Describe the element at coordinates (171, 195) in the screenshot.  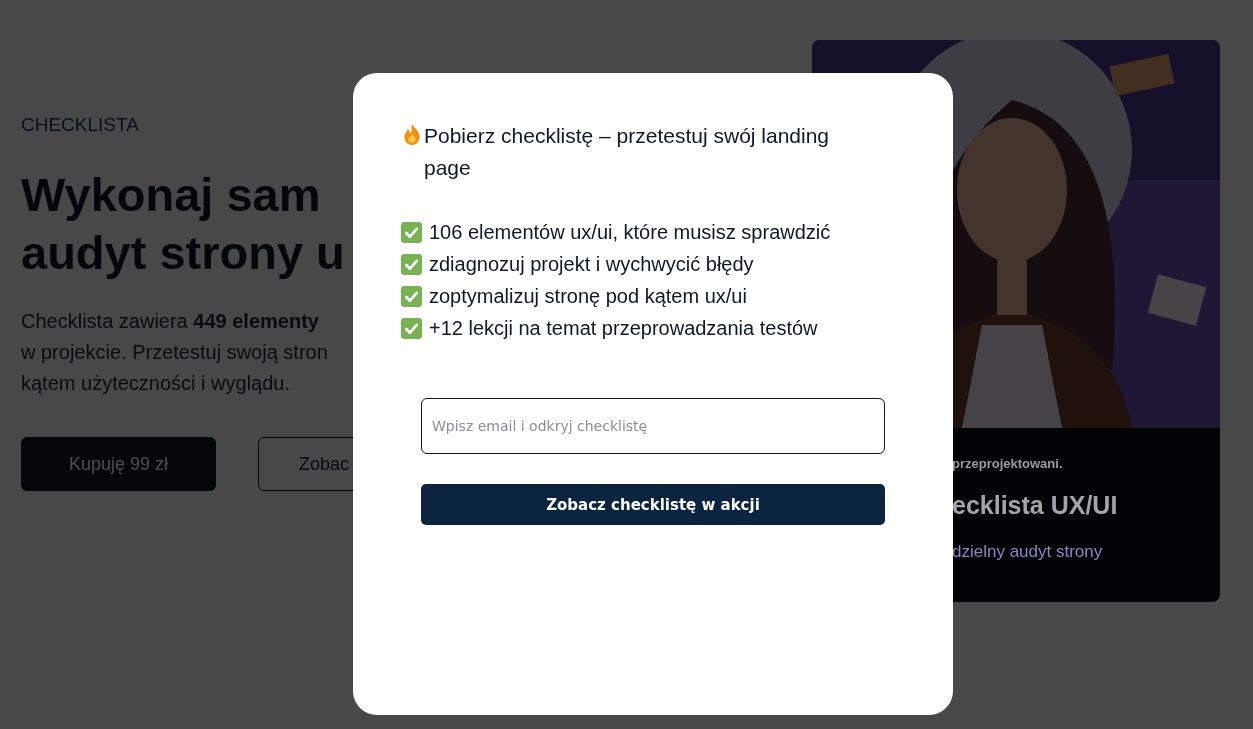
I see `headline: Wykonaj sam` at that location.